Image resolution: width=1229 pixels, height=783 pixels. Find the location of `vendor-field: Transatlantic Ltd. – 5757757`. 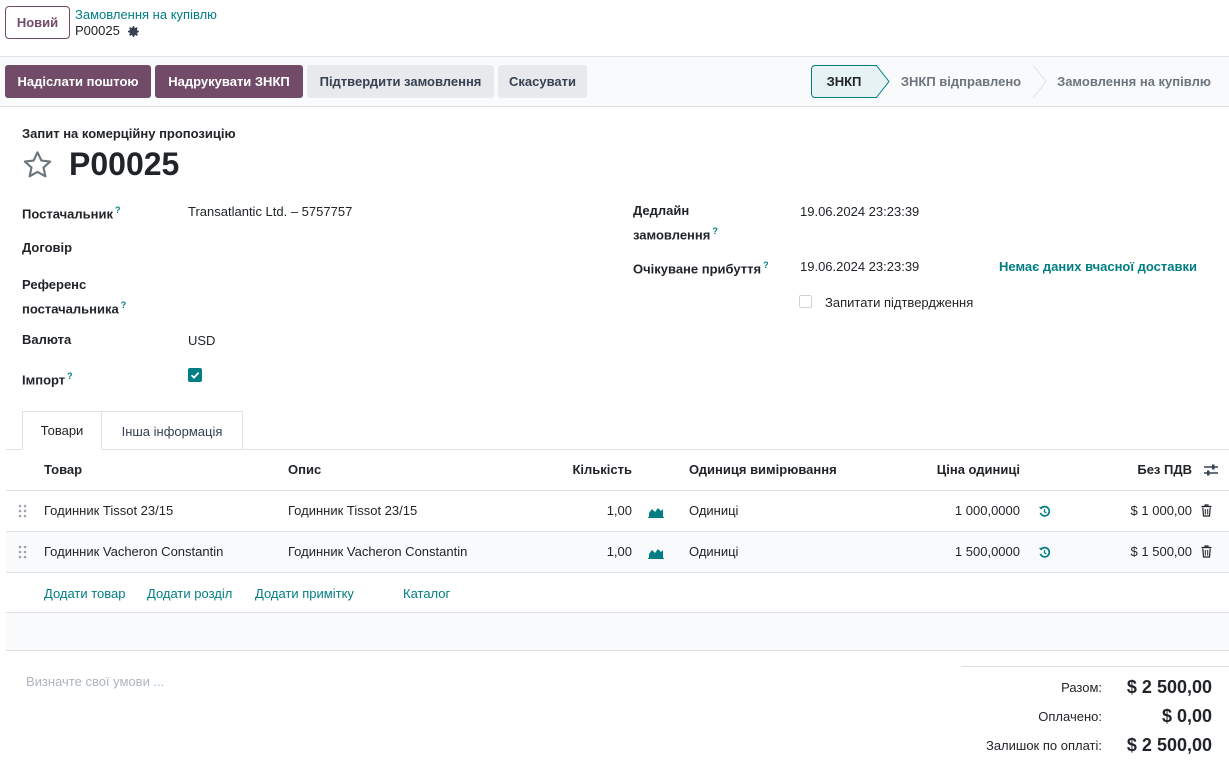

vendor-field: Transatlantic Ltd. – 5757757 is located at coordinates (270, 211).